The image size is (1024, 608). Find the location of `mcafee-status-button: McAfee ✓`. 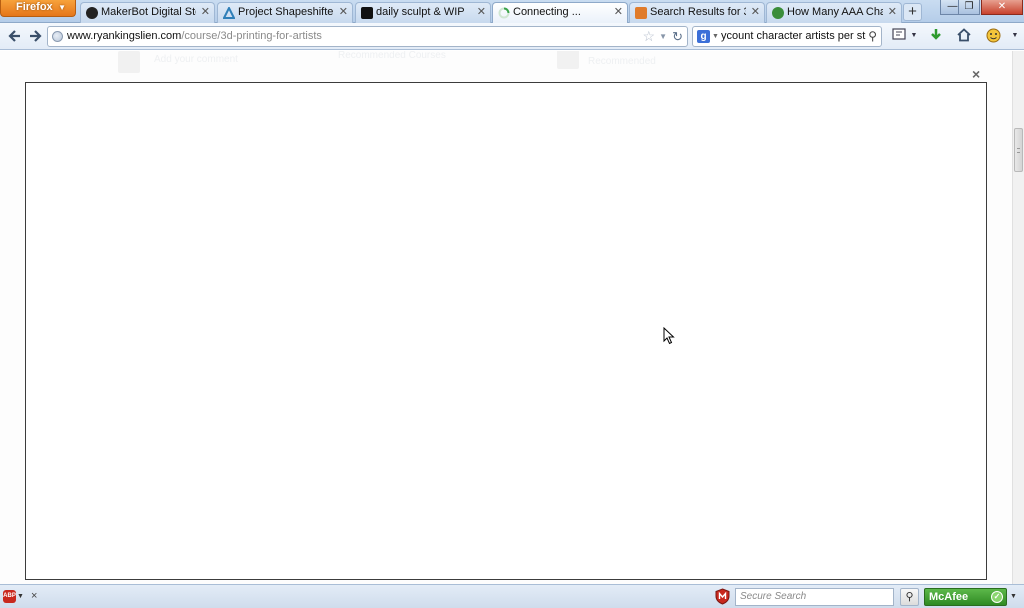

mcafee-status-button: McAfee ✓ is located at coordinates (965, 597).